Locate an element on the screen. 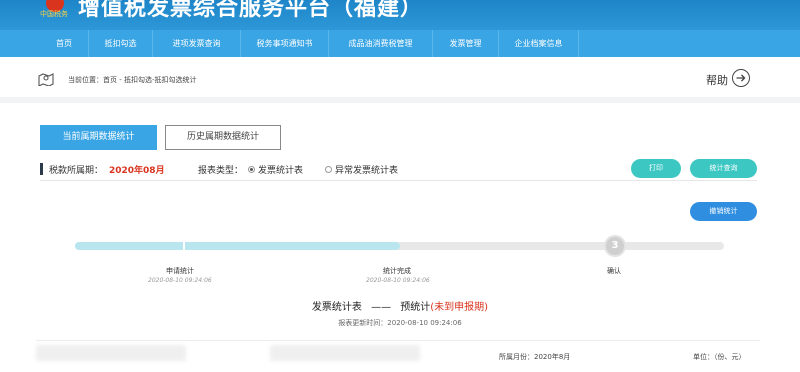 This screenshot has height=372, width=800. radio-invoice-stats-label: 发票统计表 is located at coordinates (280, 169).